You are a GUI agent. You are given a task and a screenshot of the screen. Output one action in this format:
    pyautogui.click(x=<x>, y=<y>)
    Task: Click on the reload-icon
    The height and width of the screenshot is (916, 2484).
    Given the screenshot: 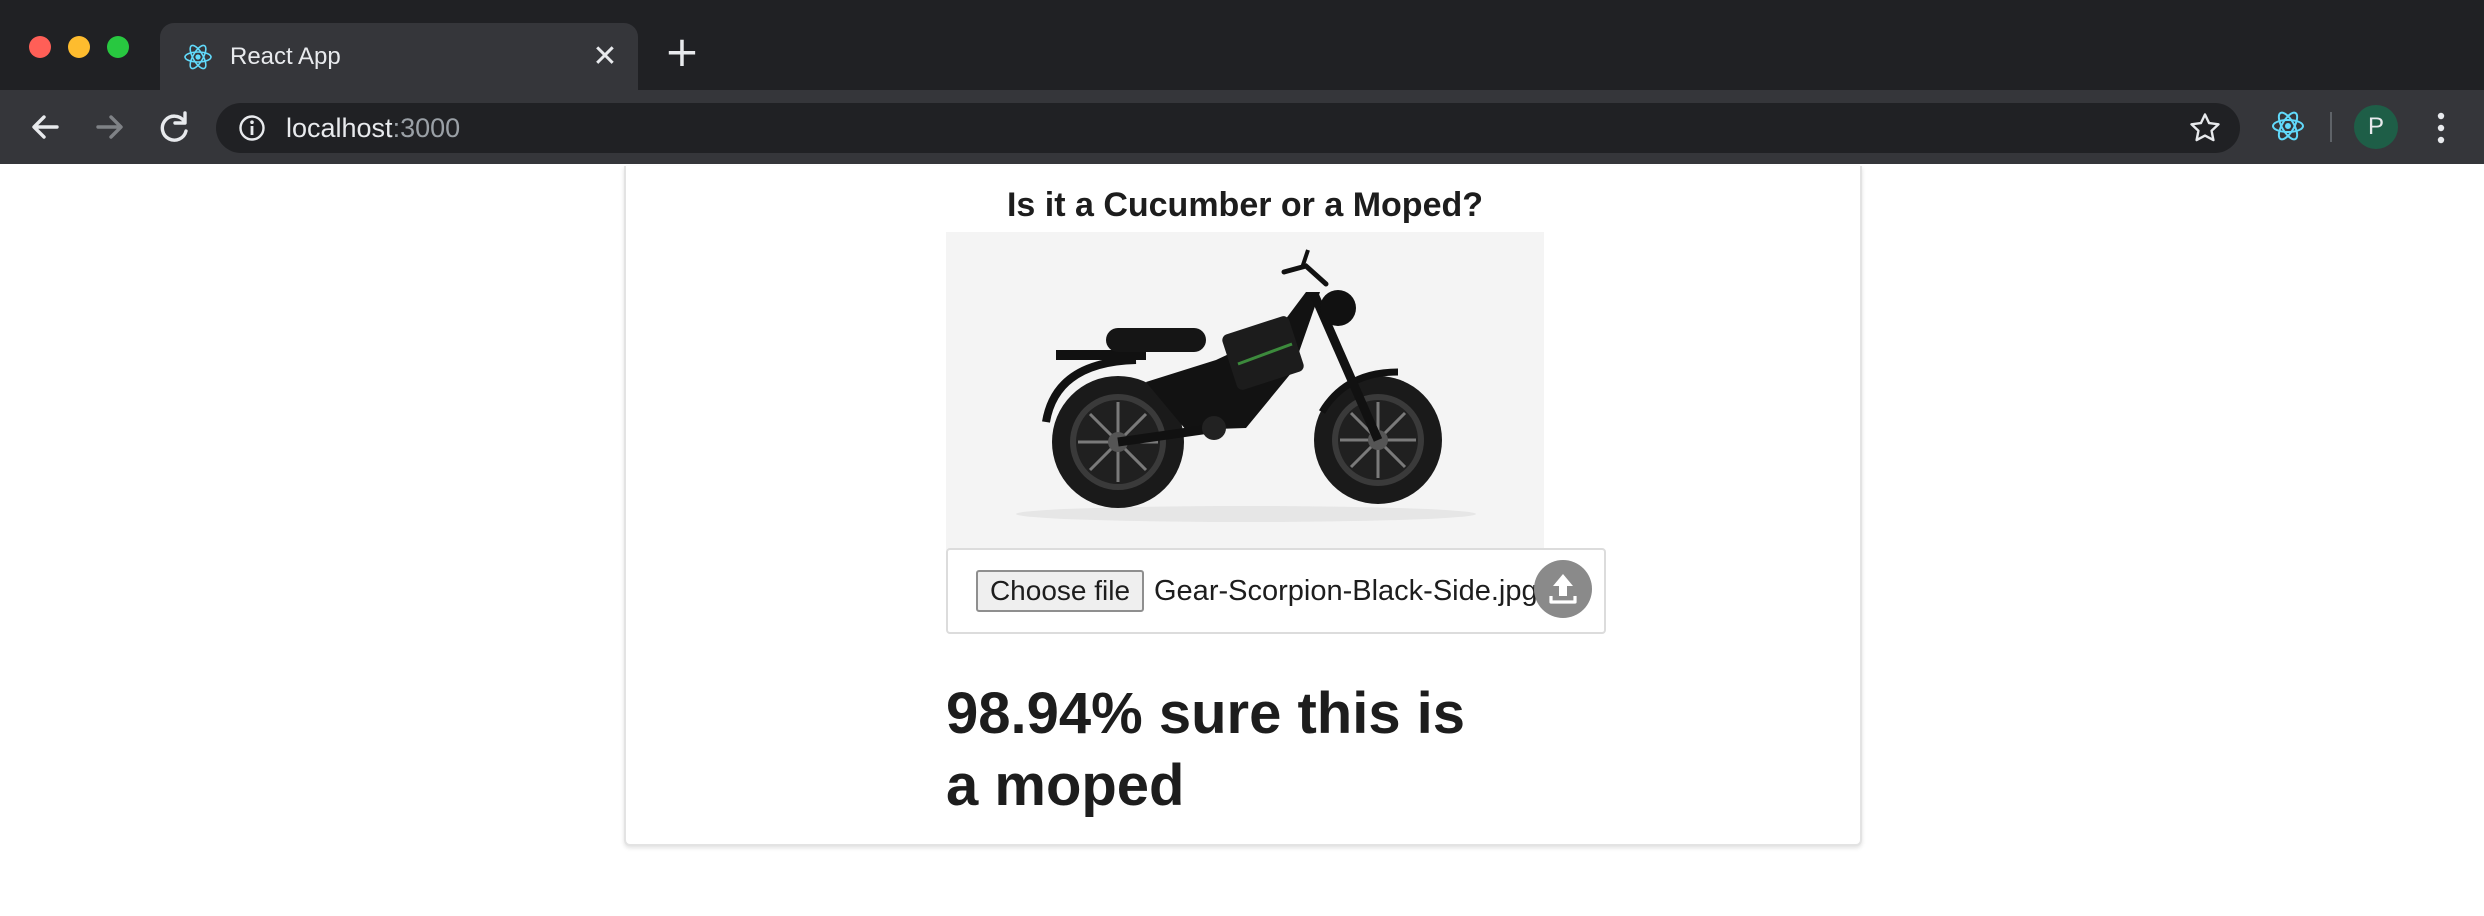 What is the action you would take?
    pyautogui.click(x=174, y=127)
    